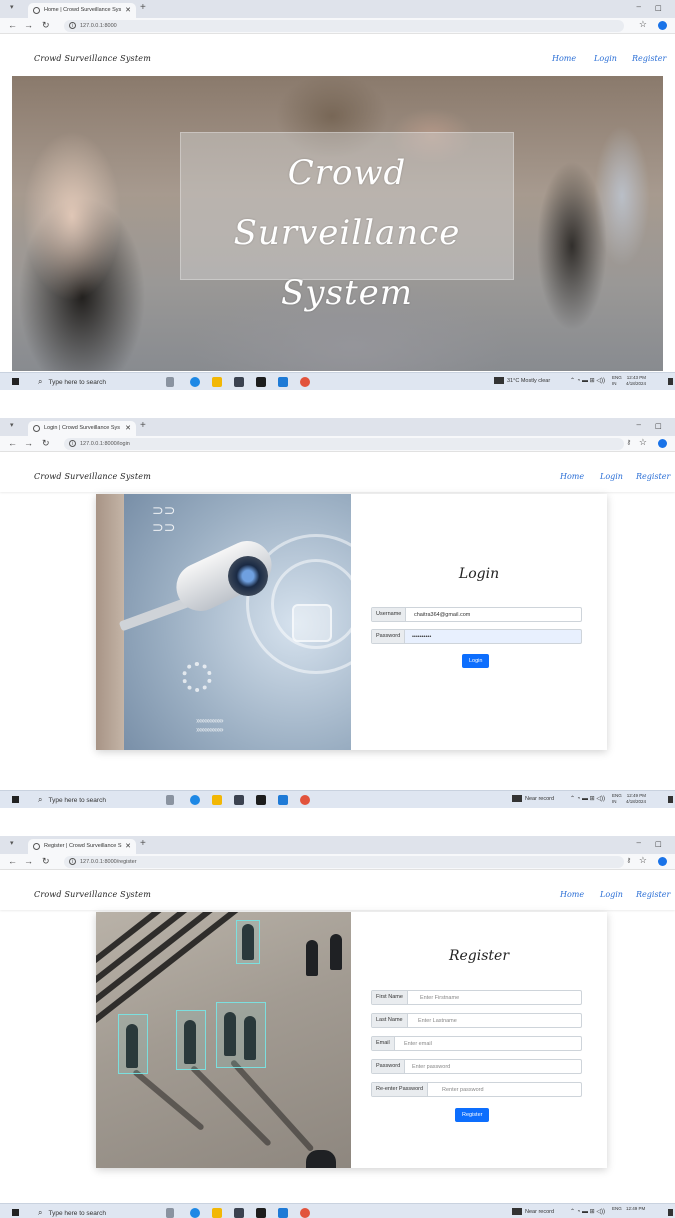  I want to click on weather-widget: 31°C Mostly clear, so click(522, 380).